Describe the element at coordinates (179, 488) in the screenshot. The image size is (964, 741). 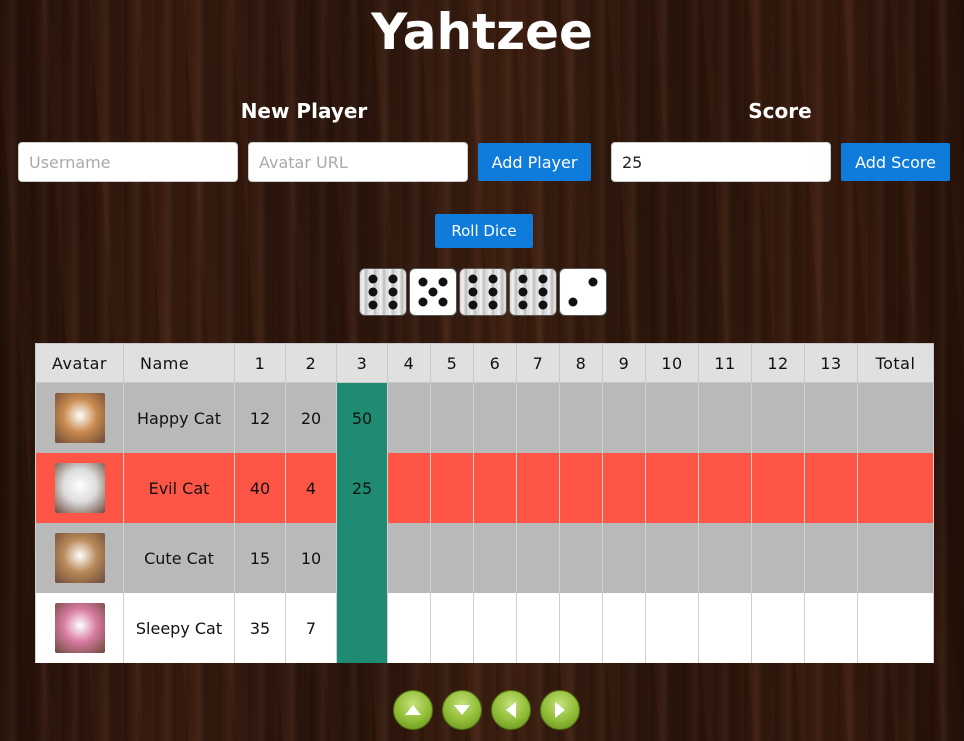
I see `player-name: Evil Cat` at that location.